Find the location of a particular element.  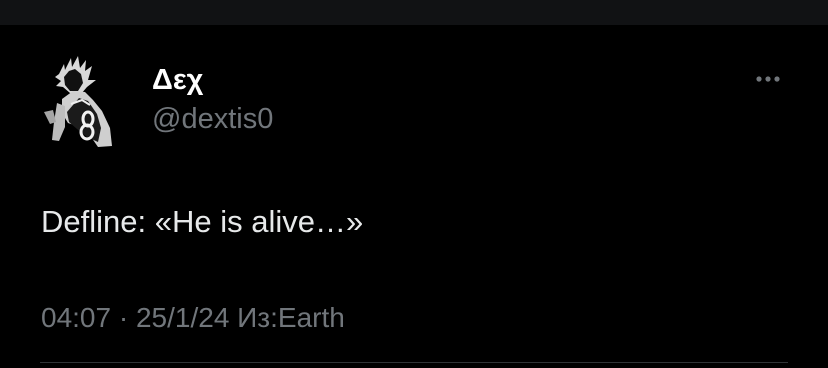

divider is located at coordinates (414, 362).